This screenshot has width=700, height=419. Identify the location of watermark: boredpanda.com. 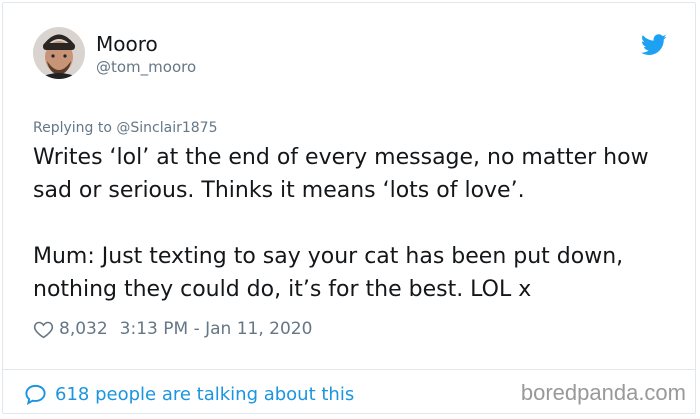
(603, 392).